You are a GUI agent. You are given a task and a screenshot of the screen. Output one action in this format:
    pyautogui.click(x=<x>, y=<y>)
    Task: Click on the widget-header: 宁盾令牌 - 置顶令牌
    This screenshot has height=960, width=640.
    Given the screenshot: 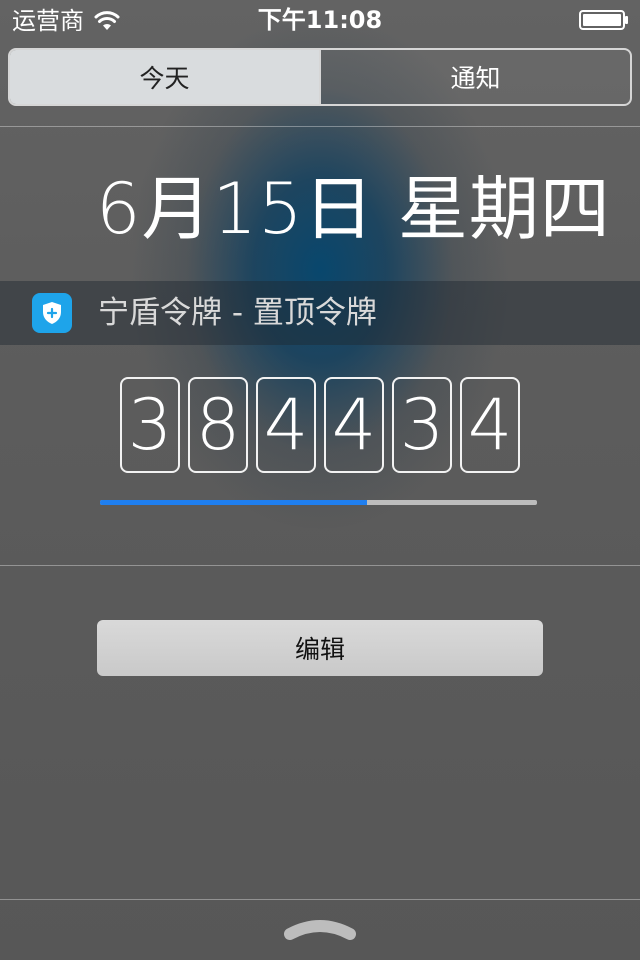 What is the action you would take?
    pyautogui.click(x=320, y=313)
    